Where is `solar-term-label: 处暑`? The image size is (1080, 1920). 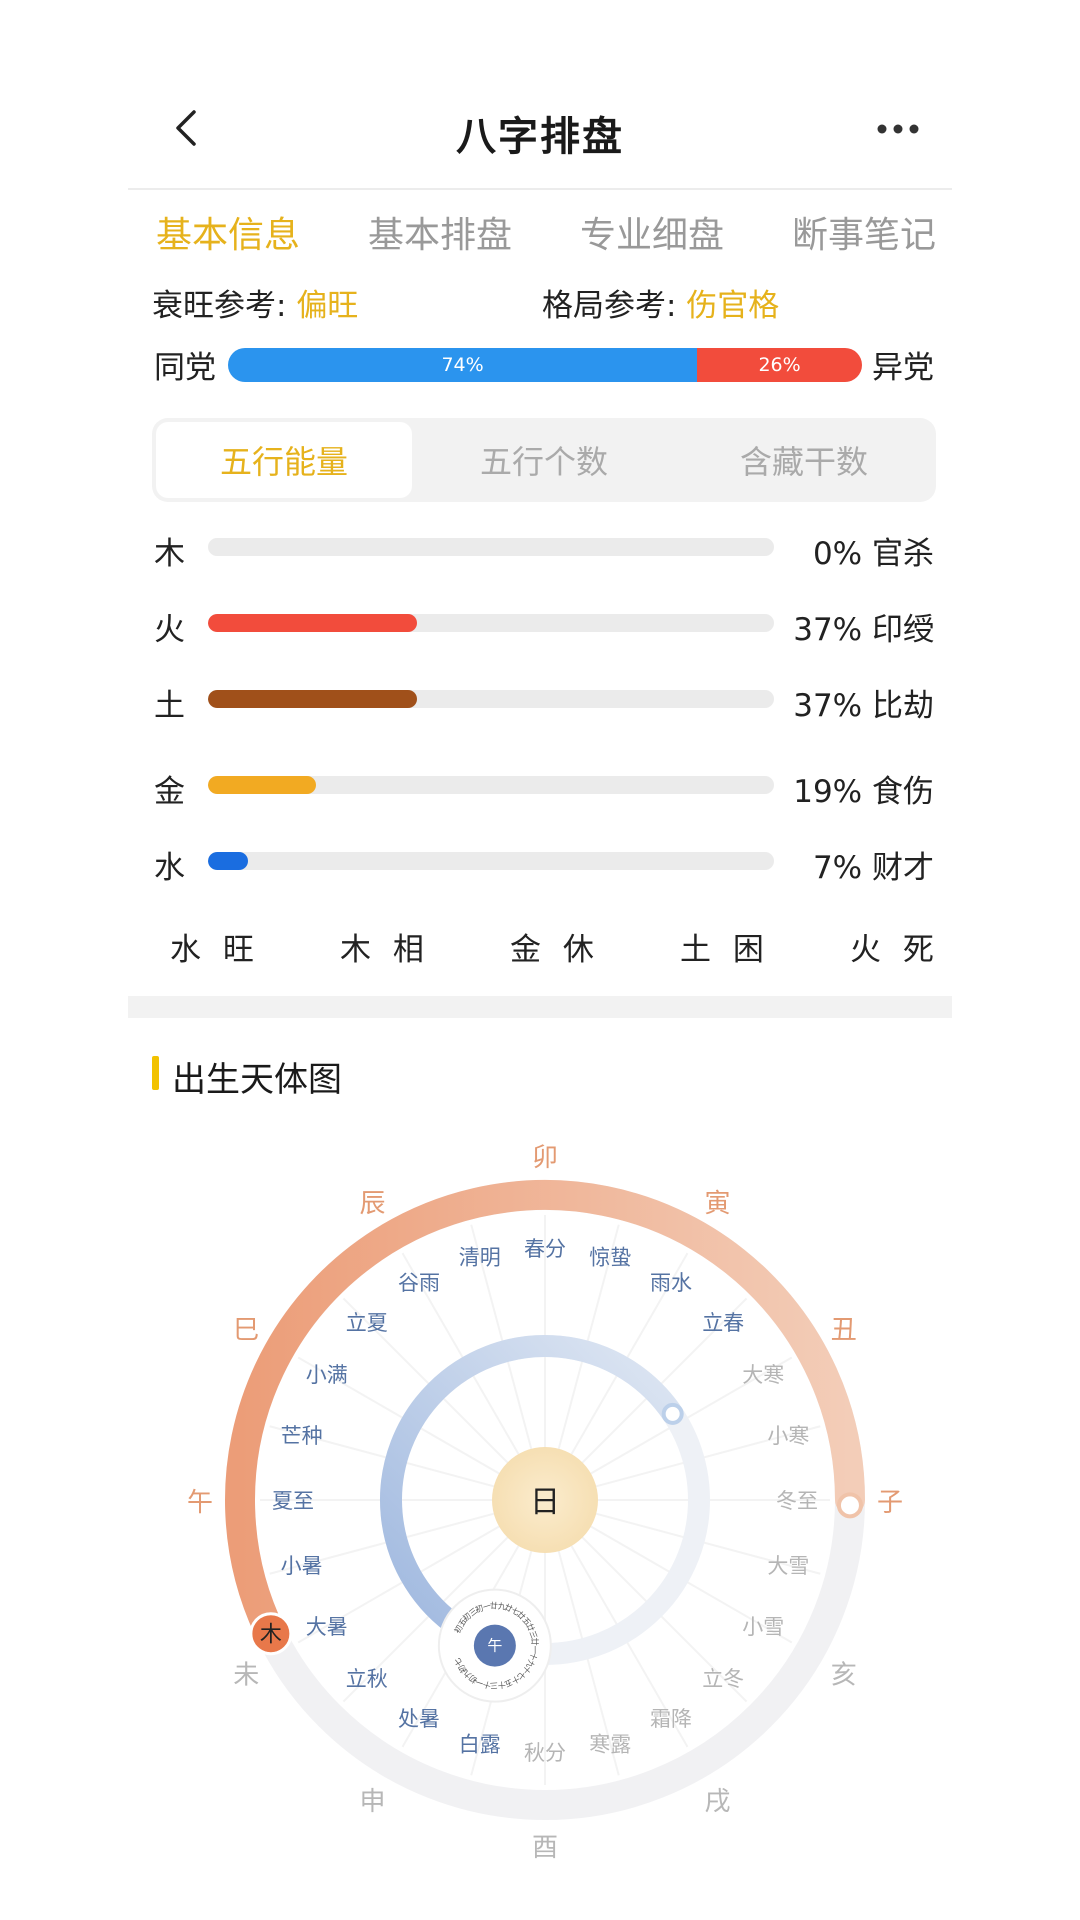
solar-term-label: 处暑 is located at coordinates (419, 1719).